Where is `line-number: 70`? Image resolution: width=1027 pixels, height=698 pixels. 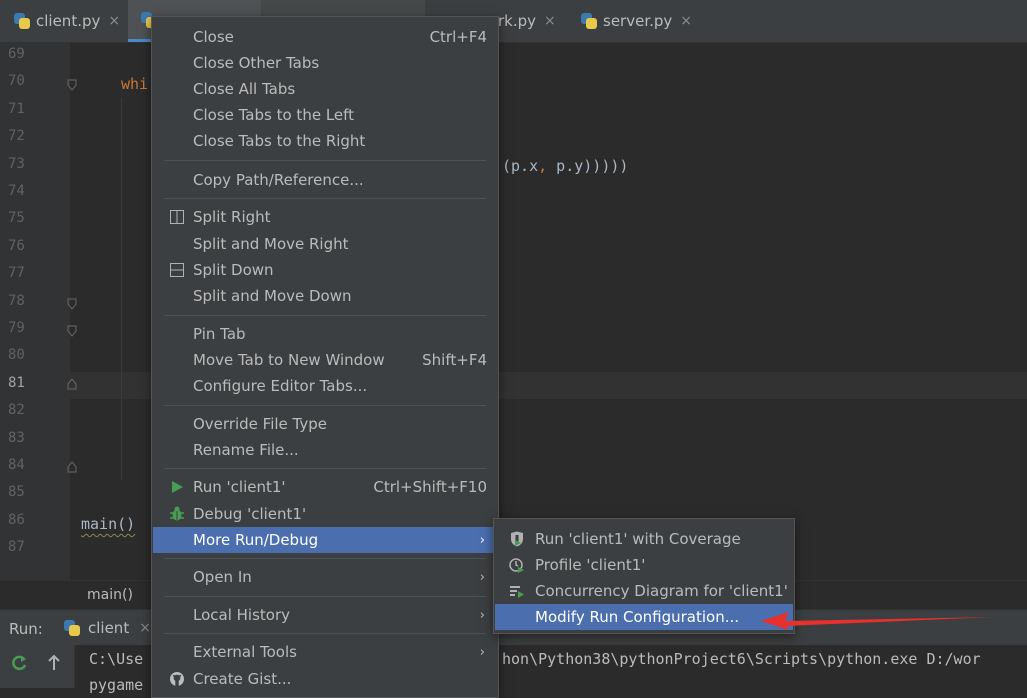
line-number: 70 is located at coordinates (16, 81).